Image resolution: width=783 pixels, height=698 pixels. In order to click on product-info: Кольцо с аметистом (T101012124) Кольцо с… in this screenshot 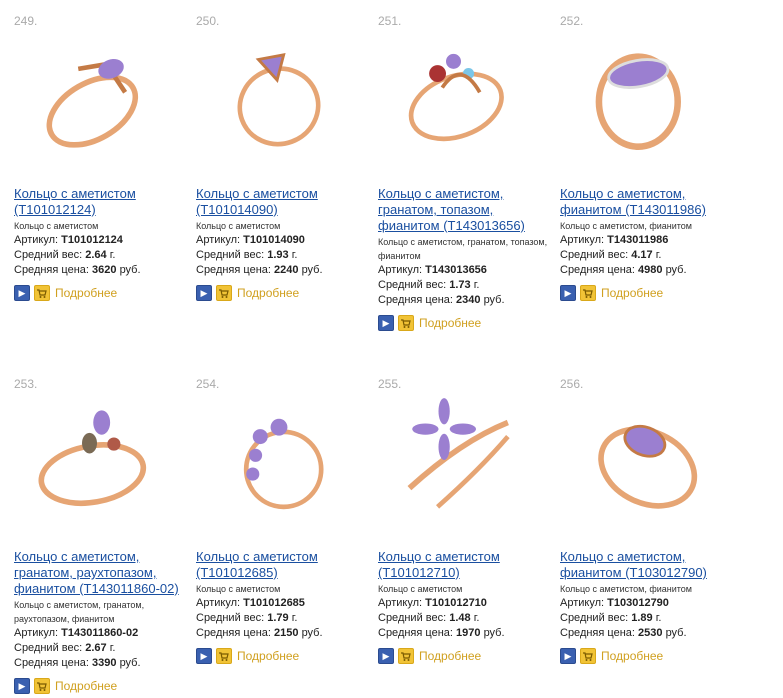, I will do `click(100, 244)`.